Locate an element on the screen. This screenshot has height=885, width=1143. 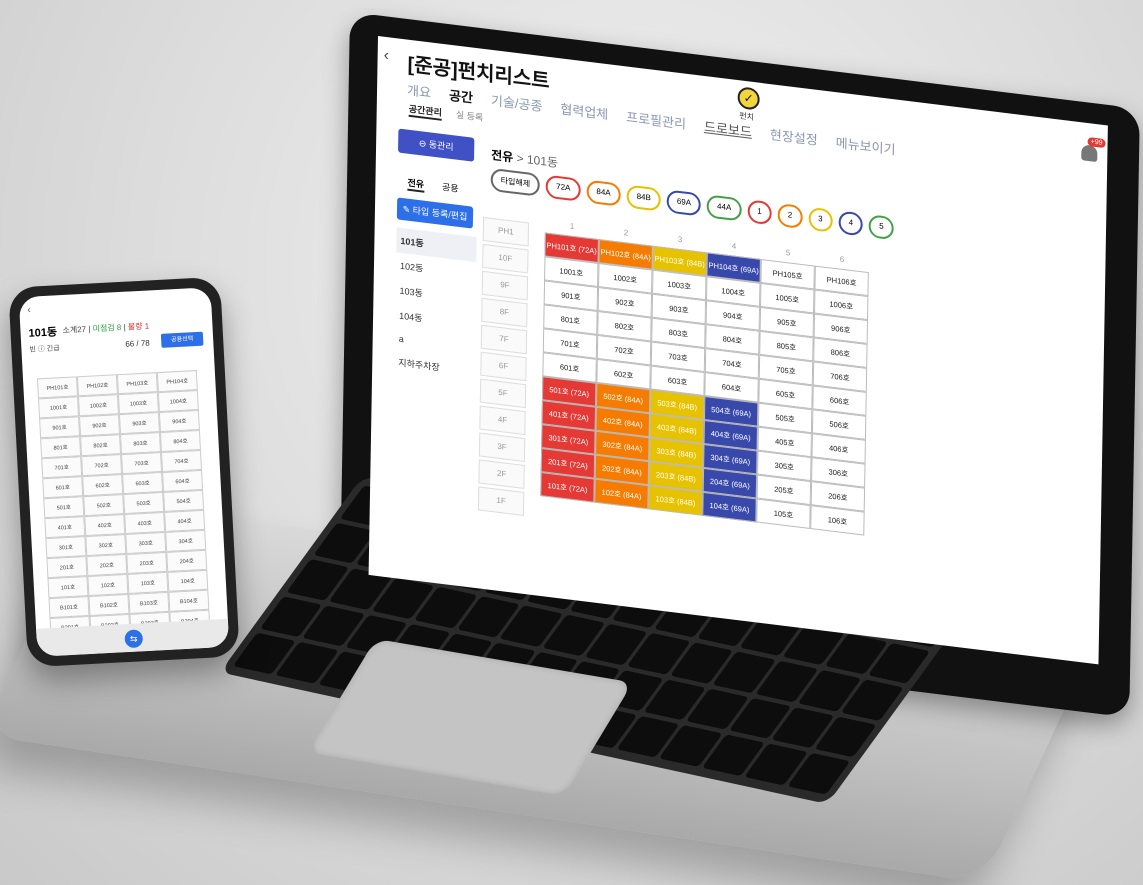
floor-label: 3F is located at coordinates (502, 447).